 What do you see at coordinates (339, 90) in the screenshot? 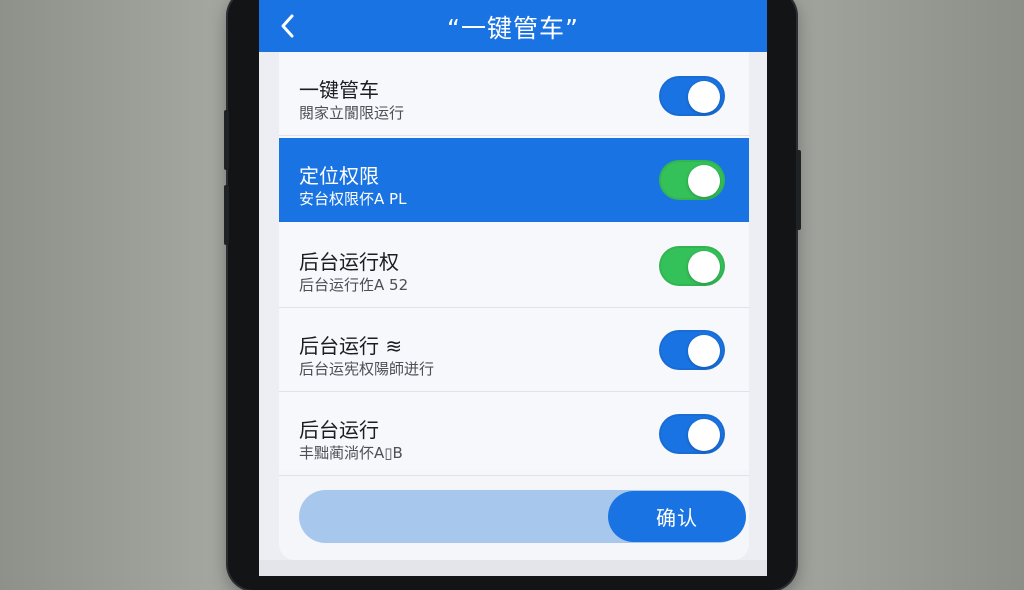
I see `setting-label: 一键管车` at bounding box center [339, 90].